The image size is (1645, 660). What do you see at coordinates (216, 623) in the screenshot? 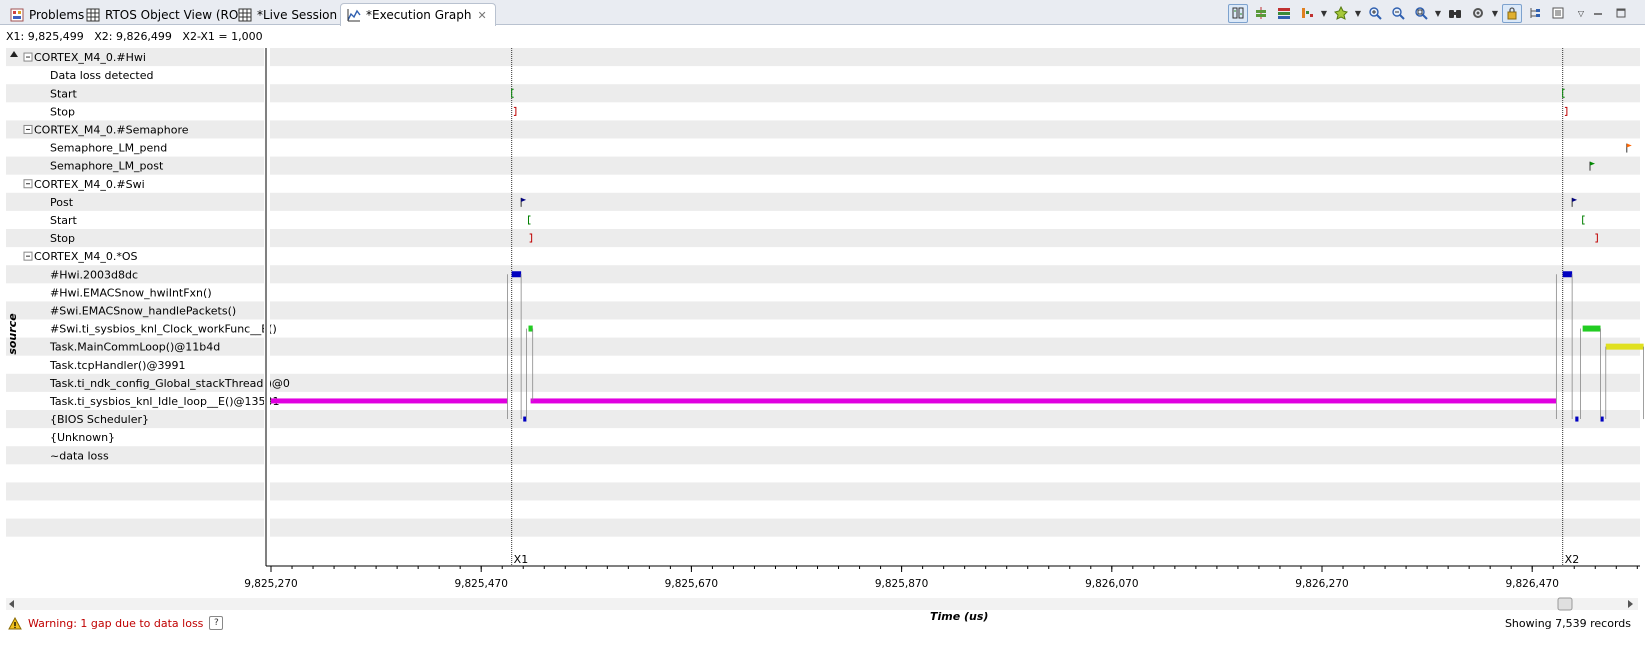
I see `help-button: ?` at bounding box center [216, 623].